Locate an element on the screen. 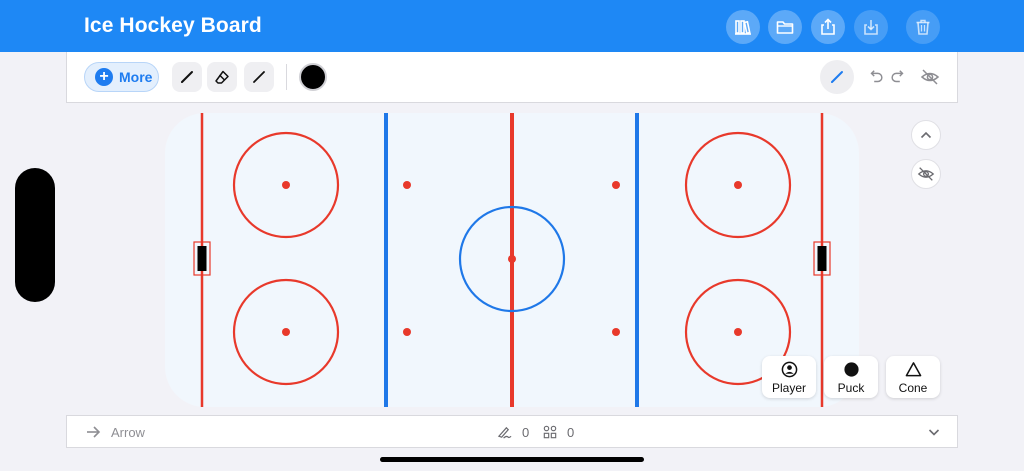 This screenshot has width=1024, height=471. chevron-down-icon is located at coordinates (934, 432).